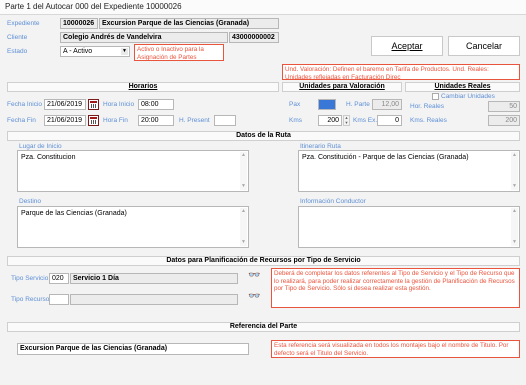 The width and height of the screenshot is (526, 385). Describe the element at coordinates (333, 201) in the screenshot. I see `info-conductor-label: Información Conductor` at that location.